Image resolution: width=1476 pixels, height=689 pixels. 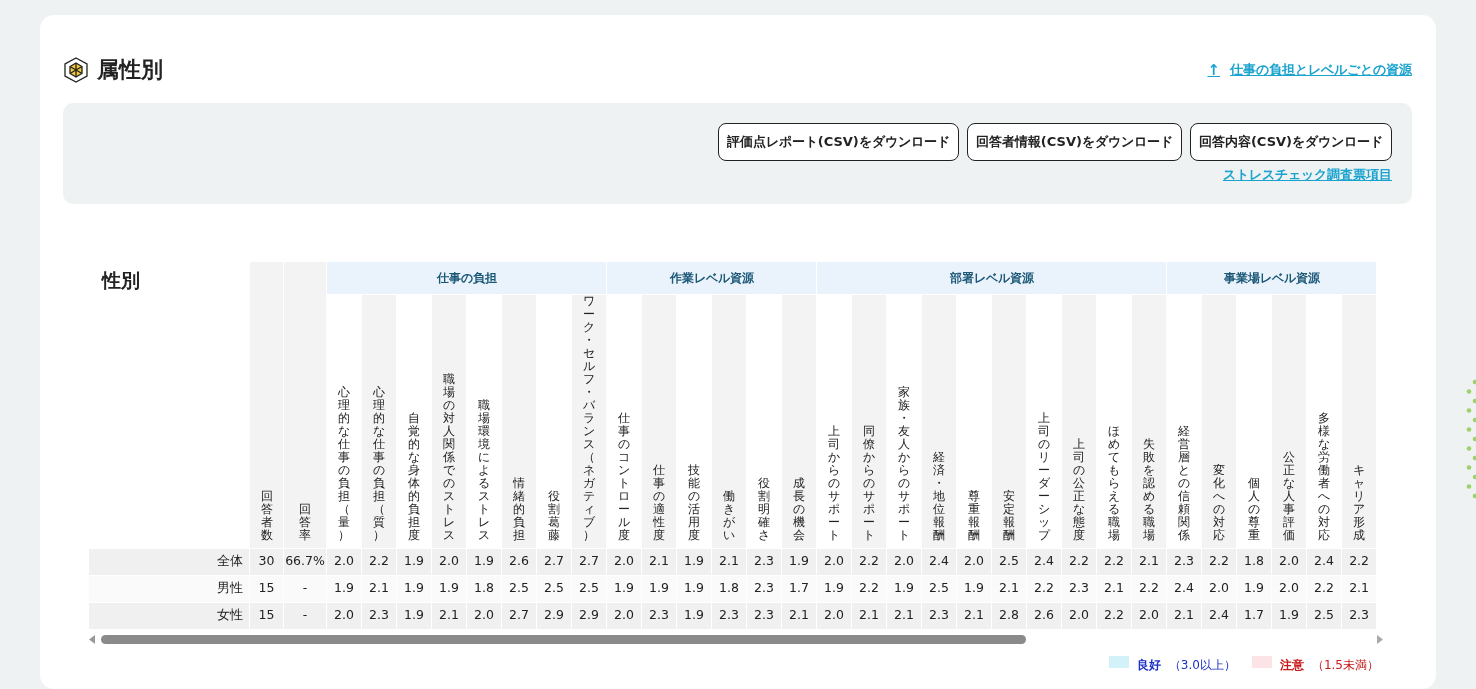 I want to click on column-header: 自覚的な身体的負担度, so click(x=414, y=477).